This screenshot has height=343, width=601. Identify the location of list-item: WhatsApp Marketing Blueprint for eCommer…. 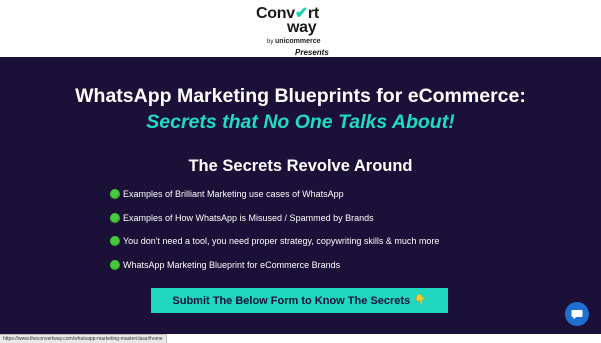
(274, 265).